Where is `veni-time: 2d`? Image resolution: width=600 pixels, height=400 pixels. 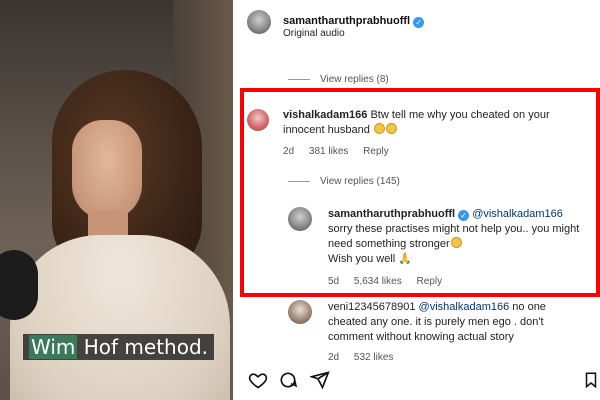
veni-time: 2d is located at coordinates (334, 356).